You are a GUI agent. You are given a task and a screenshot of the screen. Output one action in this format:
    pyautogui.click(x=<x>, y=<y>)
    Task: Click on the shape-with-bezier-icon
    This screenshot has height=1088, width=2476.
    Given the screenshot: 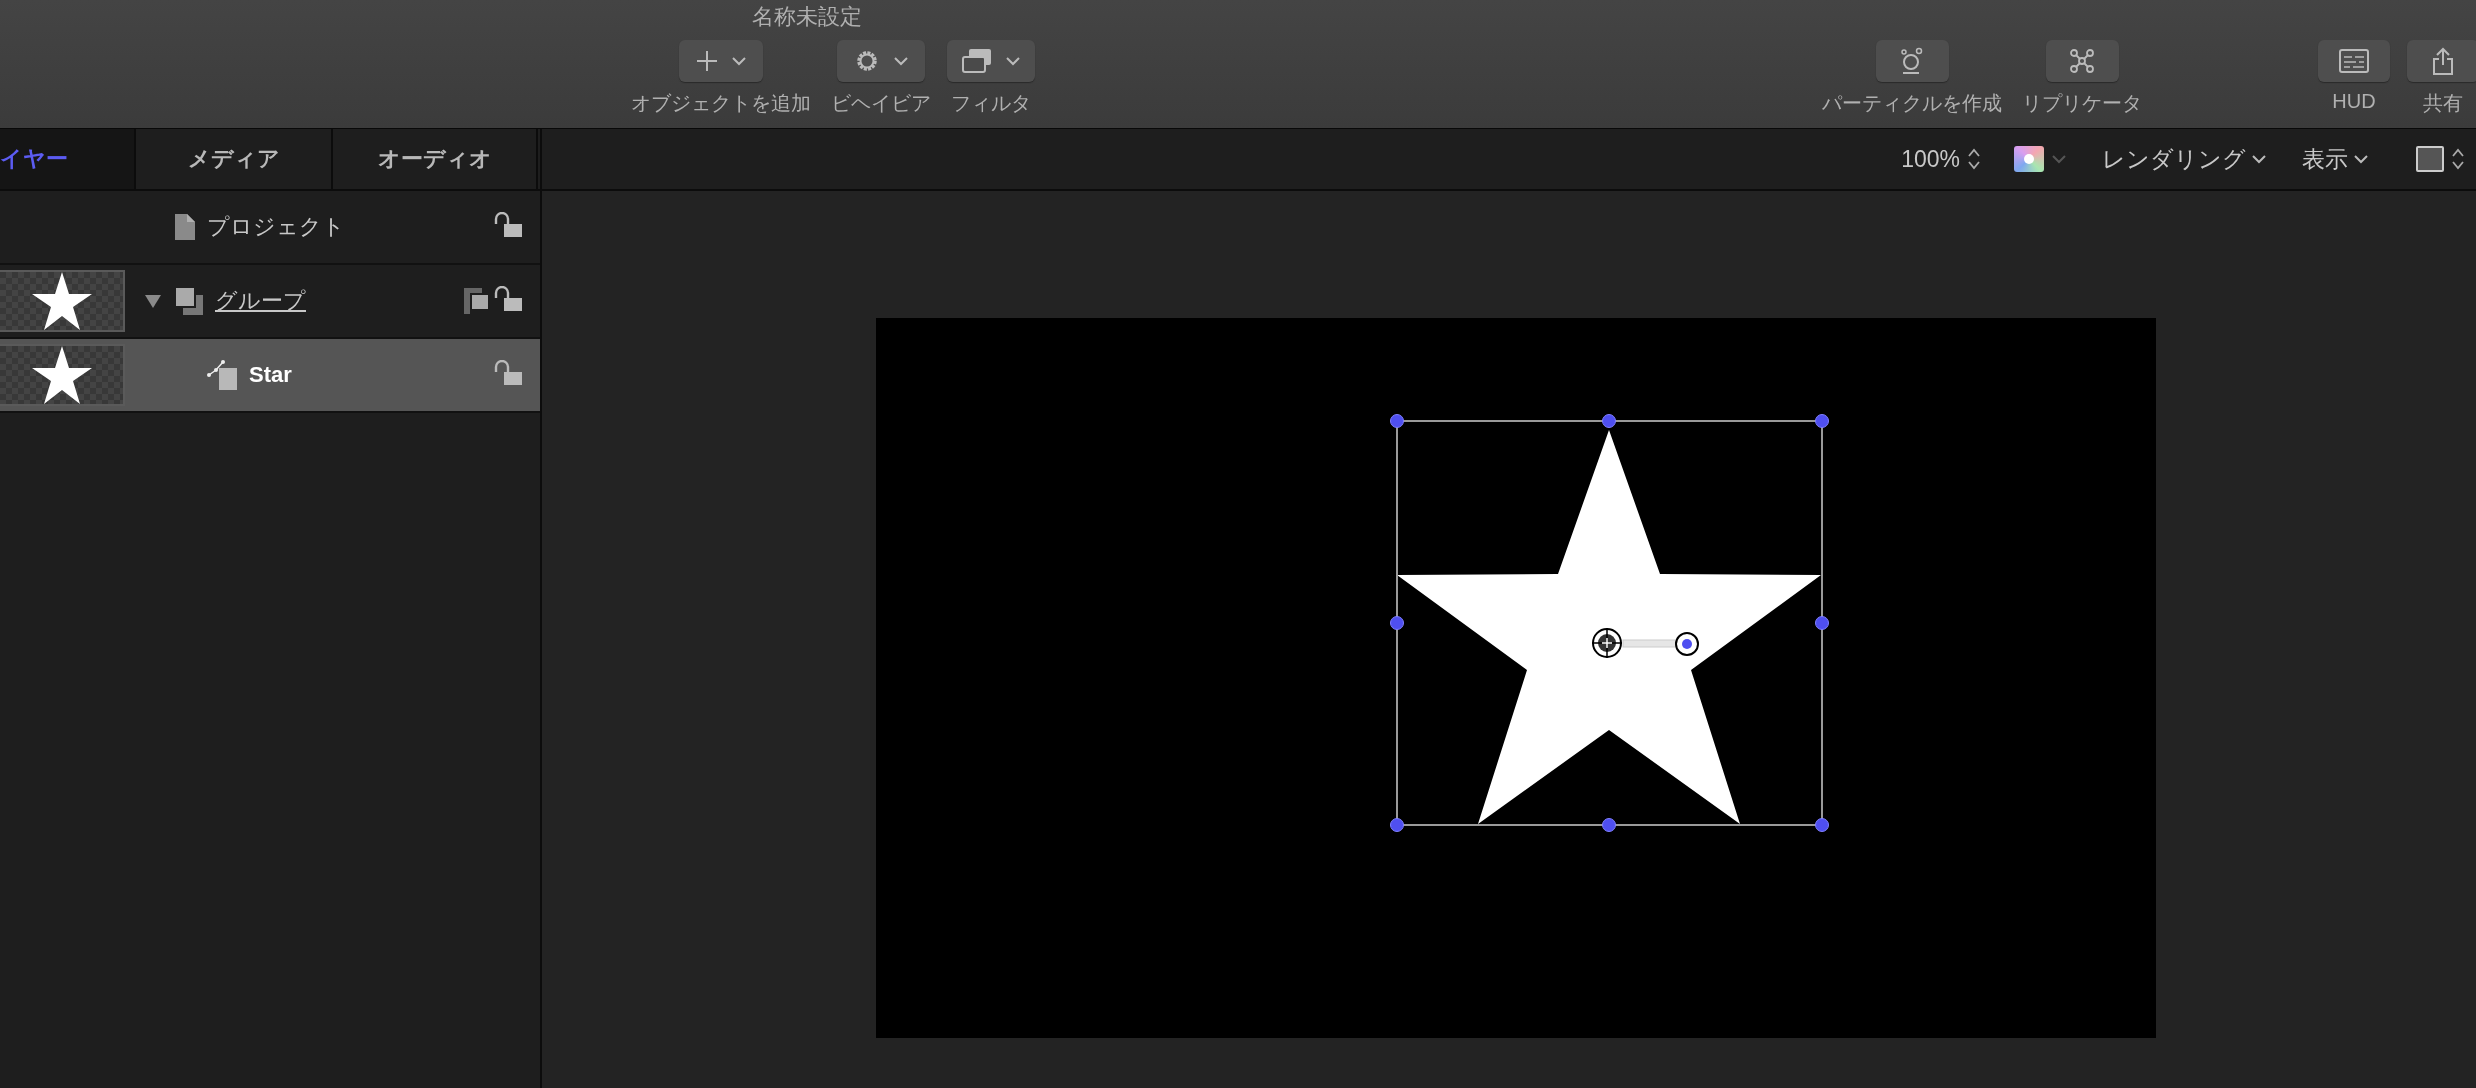 What is the action you would take?
    pyautogui.click(x=222, y=375)
    